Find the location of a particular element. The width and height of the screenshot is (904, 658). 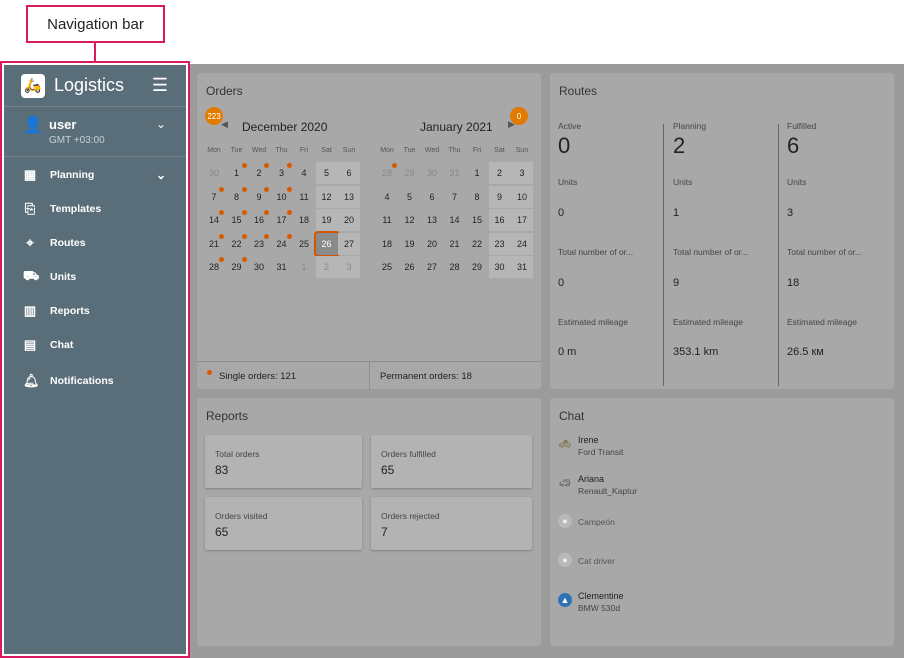

december-day-cell: 22 is located at coordinates (237, 244).